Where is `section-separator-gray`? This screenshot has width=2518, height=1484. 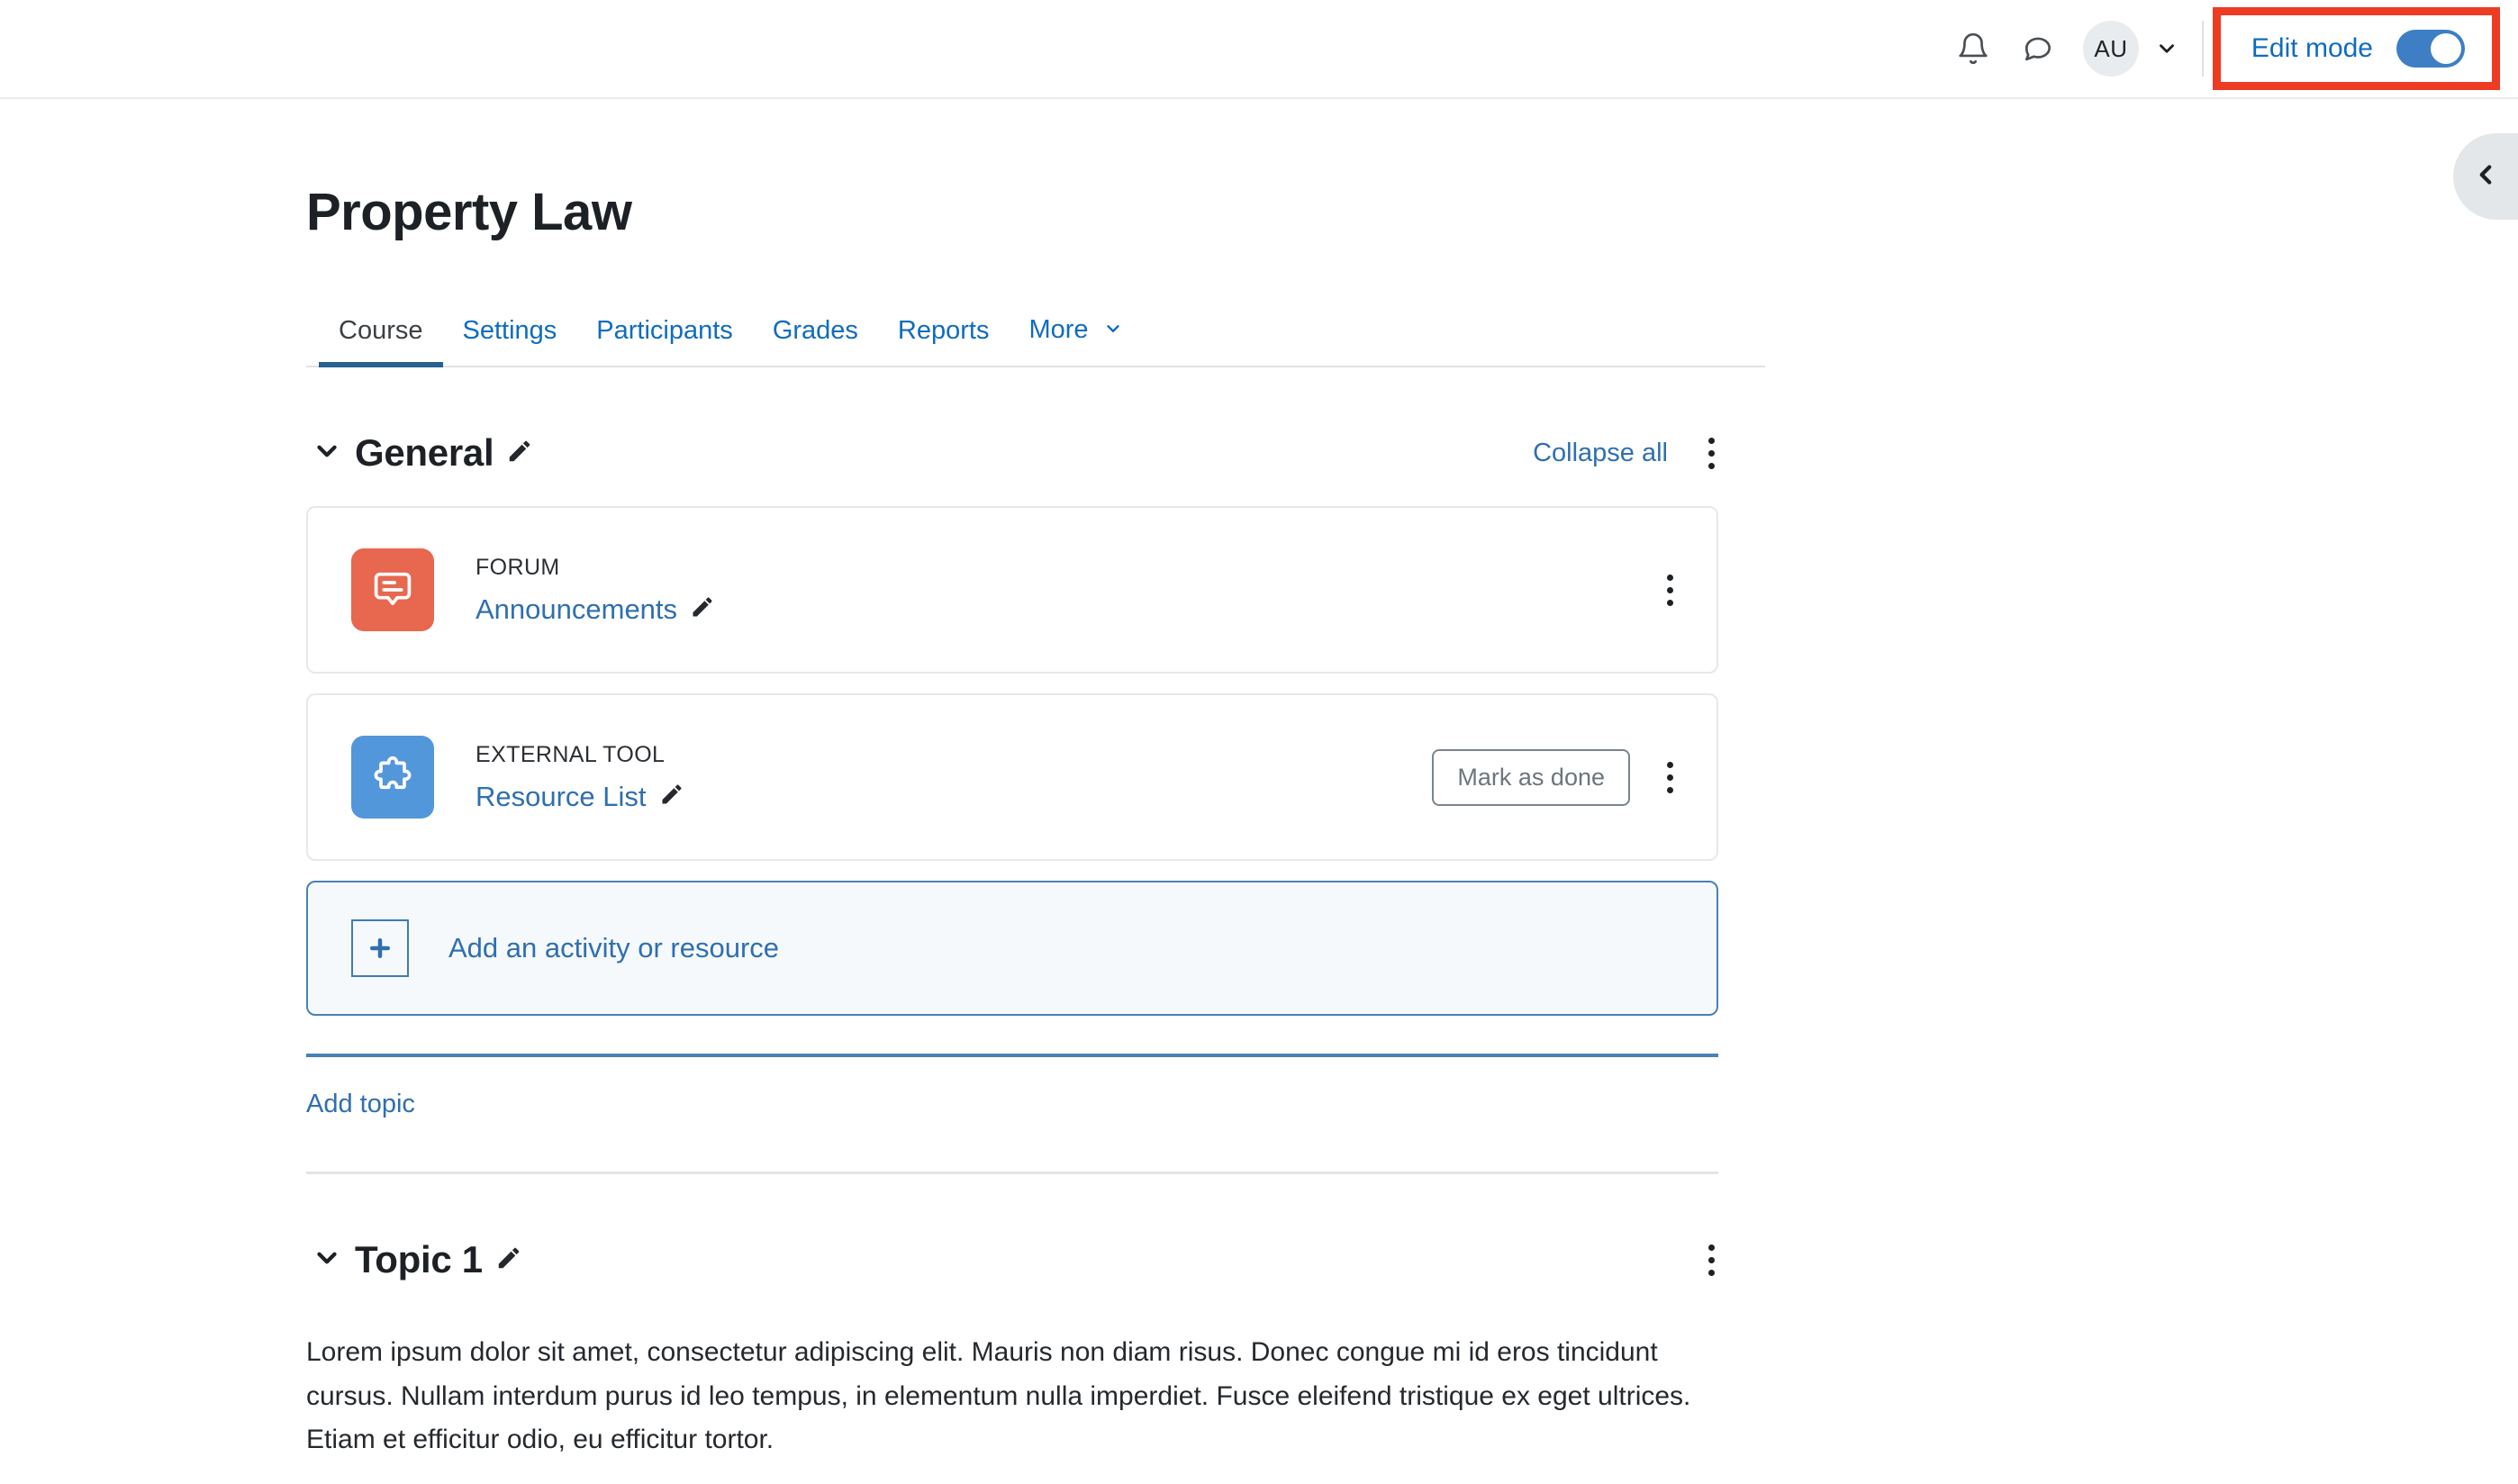
section-separator-gray is located at coordinates (1012, 1173).